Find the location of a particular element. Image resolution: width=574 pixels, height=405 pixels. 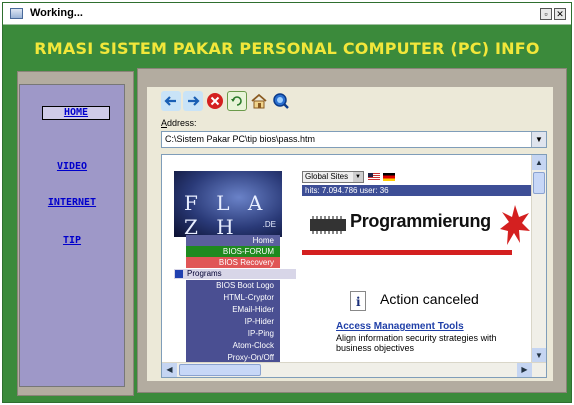

search-icon is located at coordinates (281, 101).